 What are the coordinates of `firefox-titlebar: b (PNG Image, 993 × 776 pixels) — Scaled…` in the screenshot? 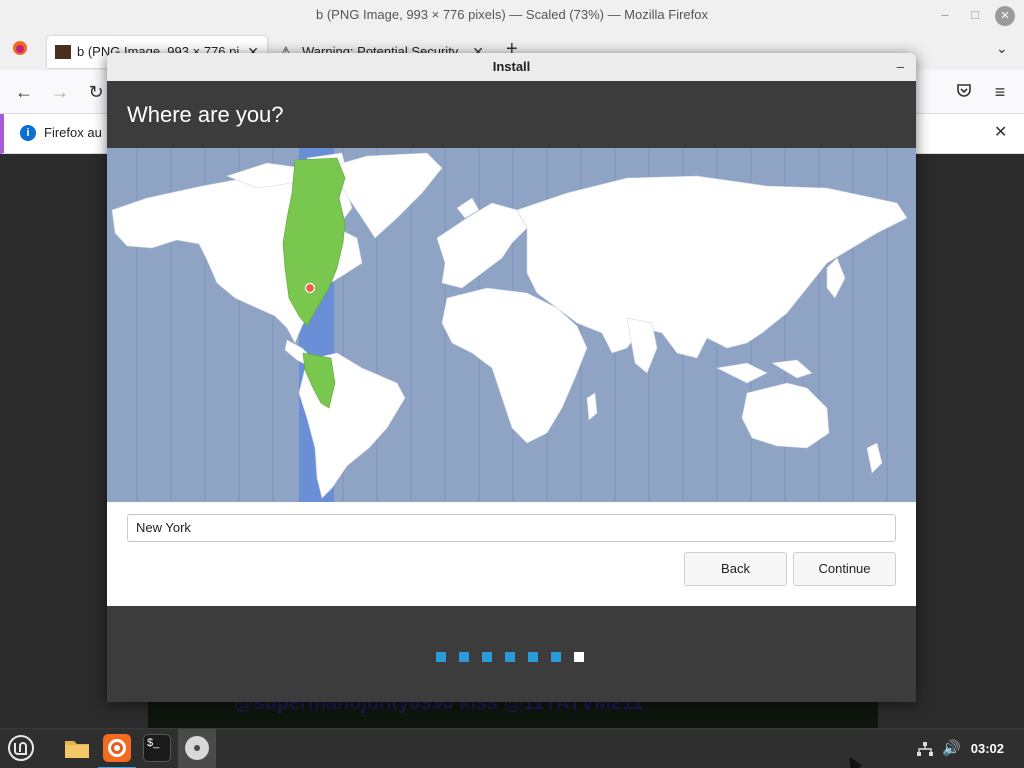 It's located at (512, 15).